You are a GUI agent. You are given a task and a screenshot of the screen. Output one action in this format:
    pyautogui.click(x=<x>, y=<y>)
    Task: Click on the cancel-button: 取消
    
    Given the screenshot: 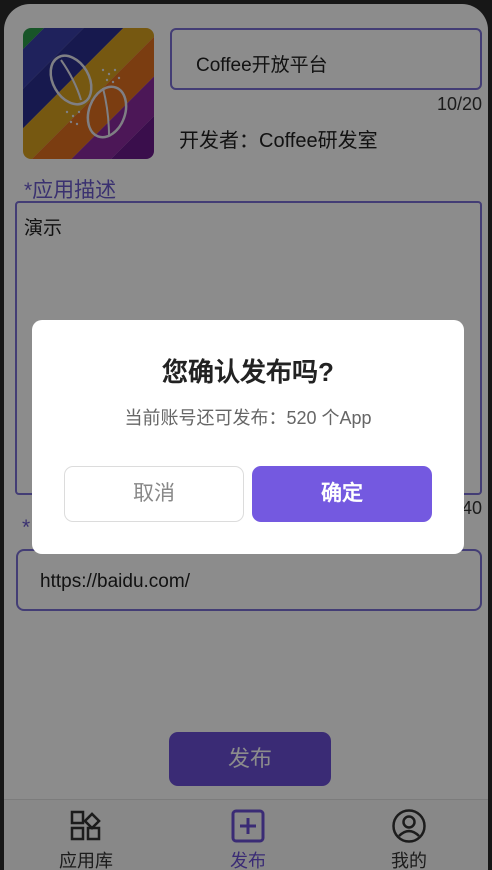 What is the action you would take?
    pyautogui.click(x=154, y=494)
    